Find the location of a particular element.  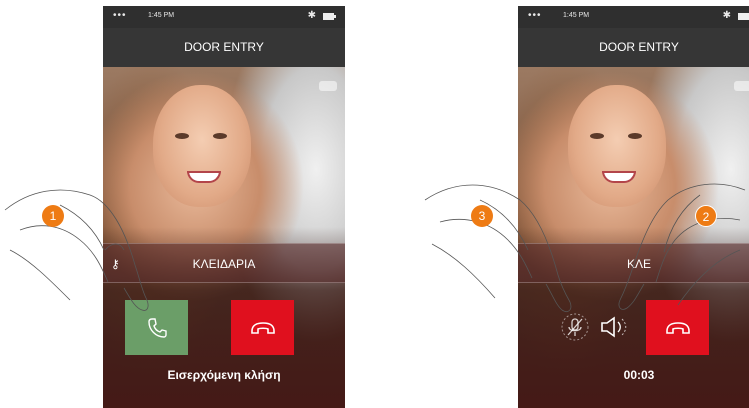

microphone-off-icon is located at coordinates (575, 327).